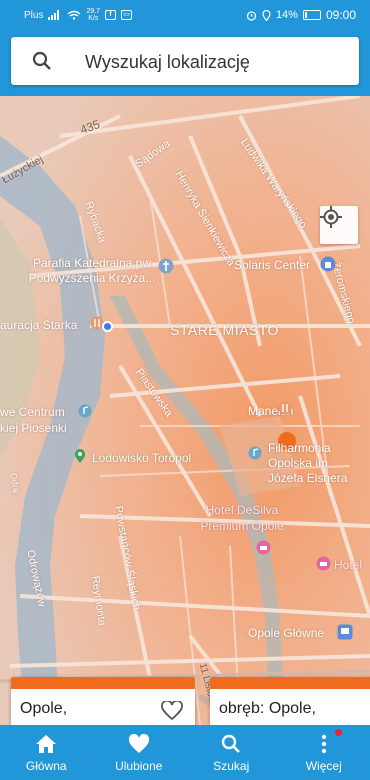 This screenshot has width=370, height=780. What do you see at coordinates (231, 766) in the screenshot?
I see `nav-label: Szukaj` at bounding box center [231, 766].